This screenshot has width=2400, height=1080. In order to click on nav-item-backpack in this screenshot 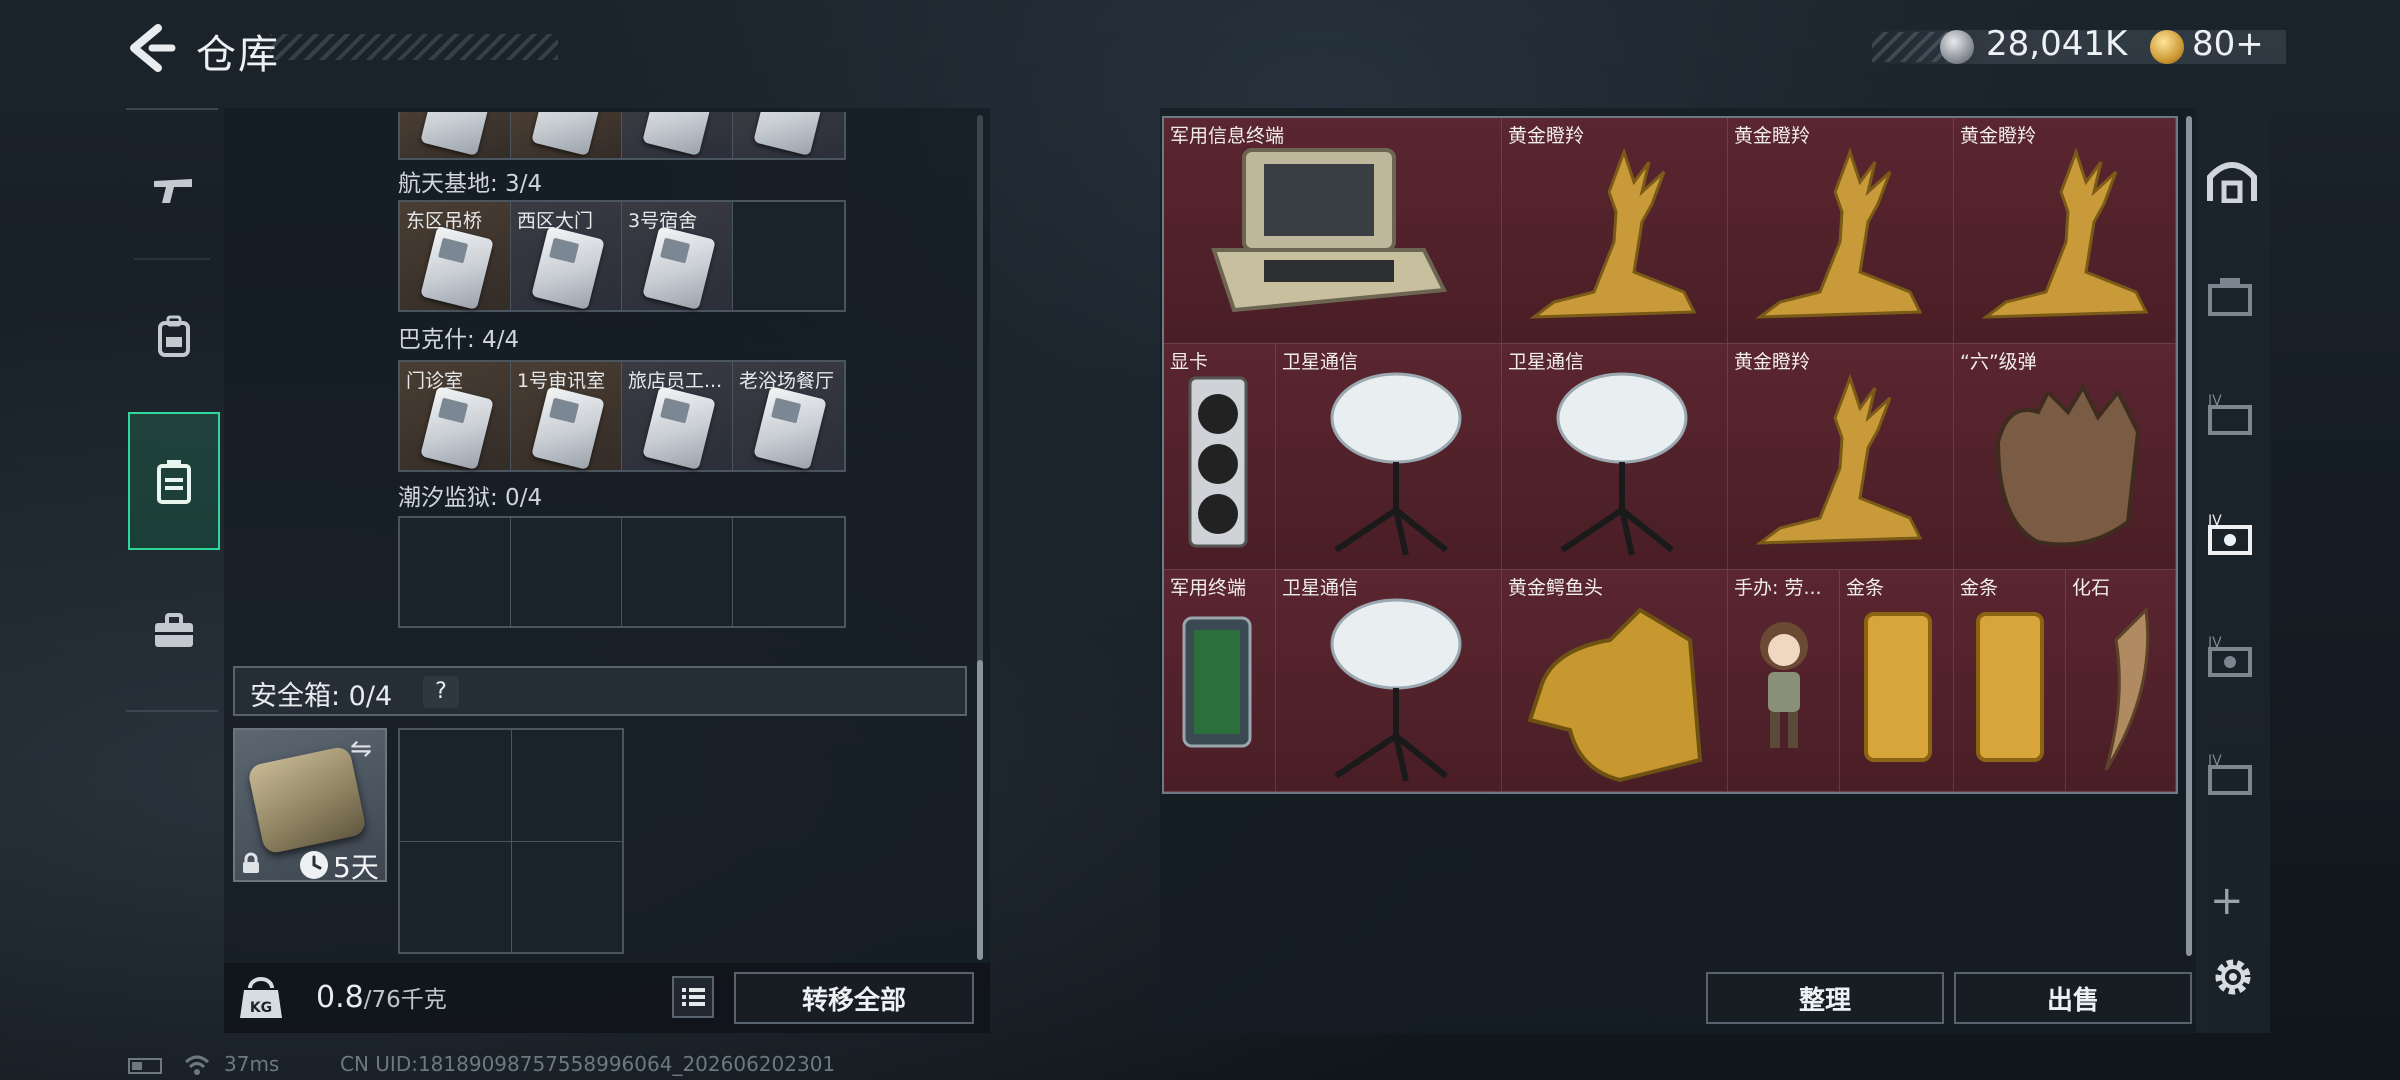, I will do `click(174, 337)`.